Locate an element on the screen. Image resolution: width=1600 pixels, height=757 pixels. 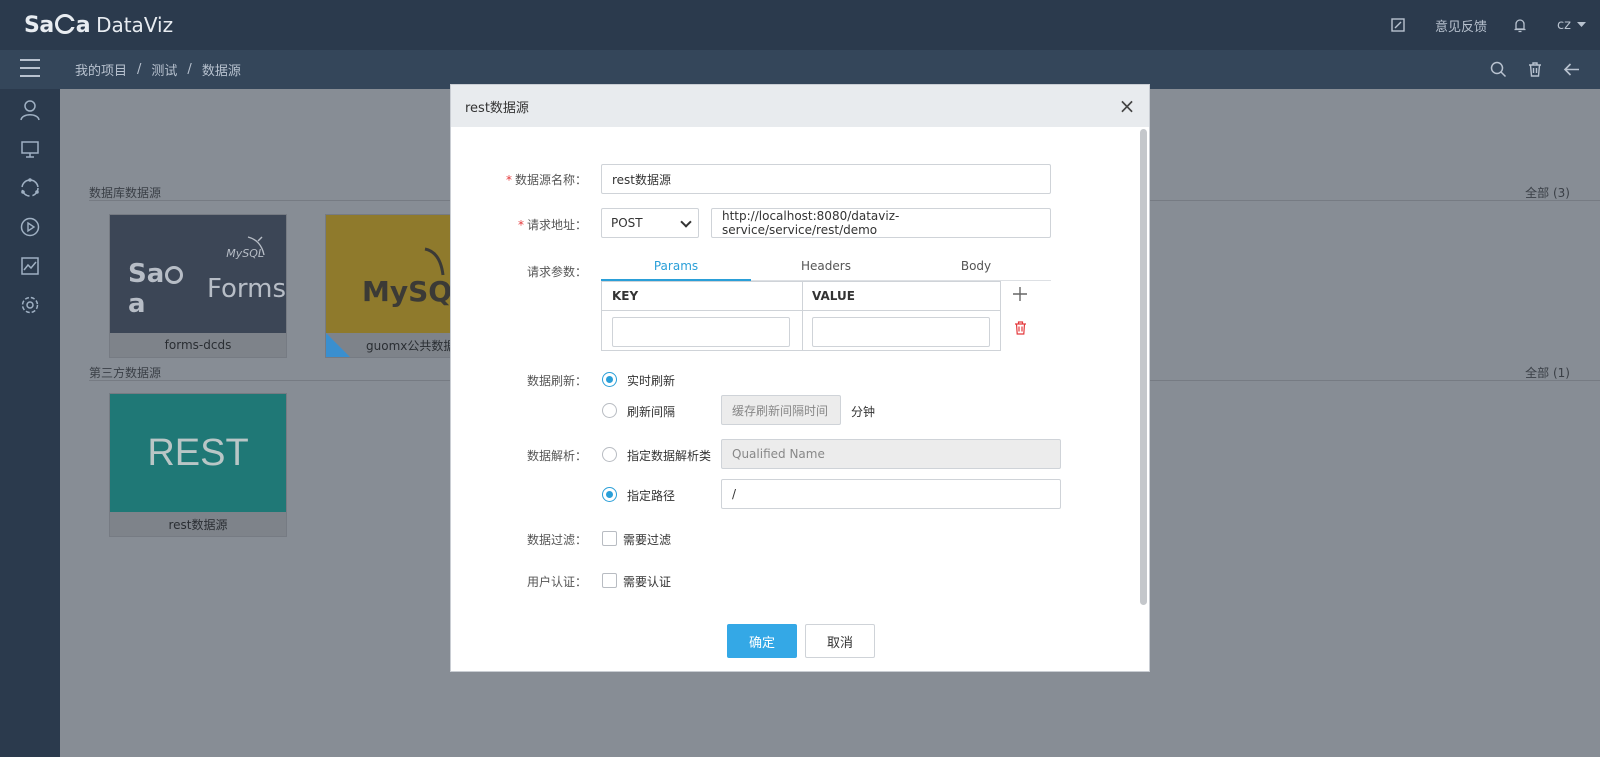
refresh-realtime-radio is located at coordinates (609, 379).